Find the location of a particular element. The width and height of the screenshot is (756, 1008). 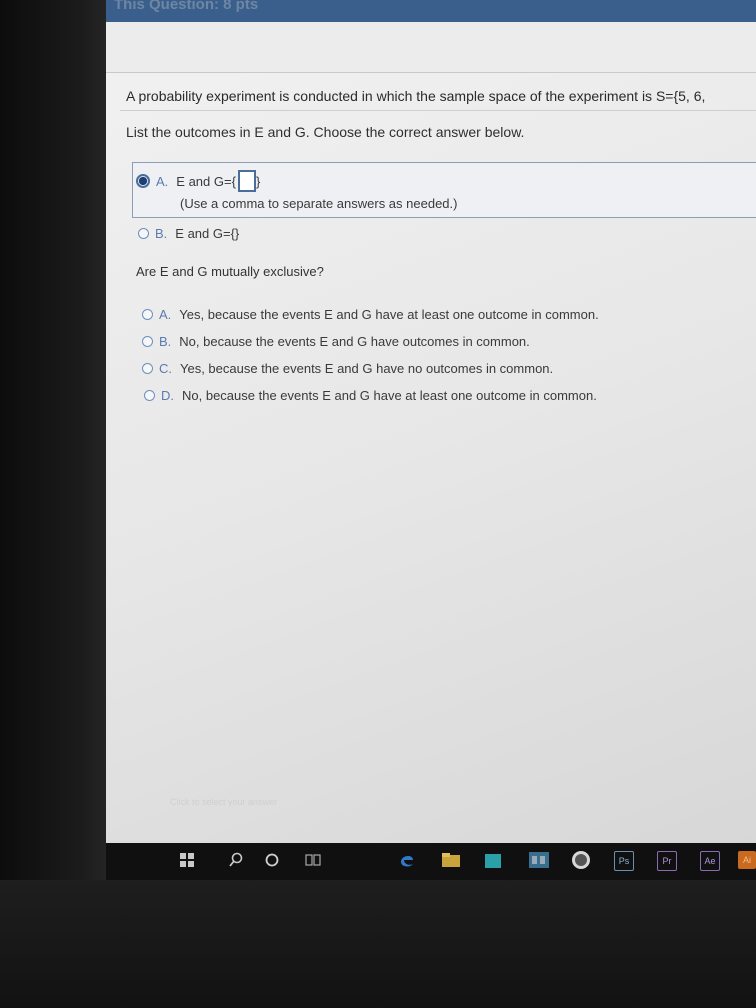

hp-icon is located at coordinates (581, 860).